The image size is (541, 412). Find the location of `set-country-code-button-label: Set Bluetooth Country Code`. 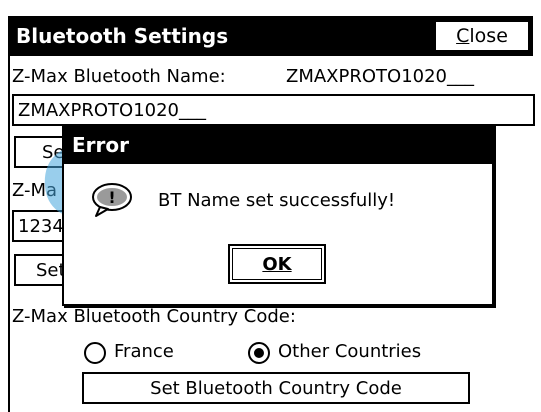

set-country-code-button-label: Set Bluetooth Country Code is located at coordinates (276, 388).